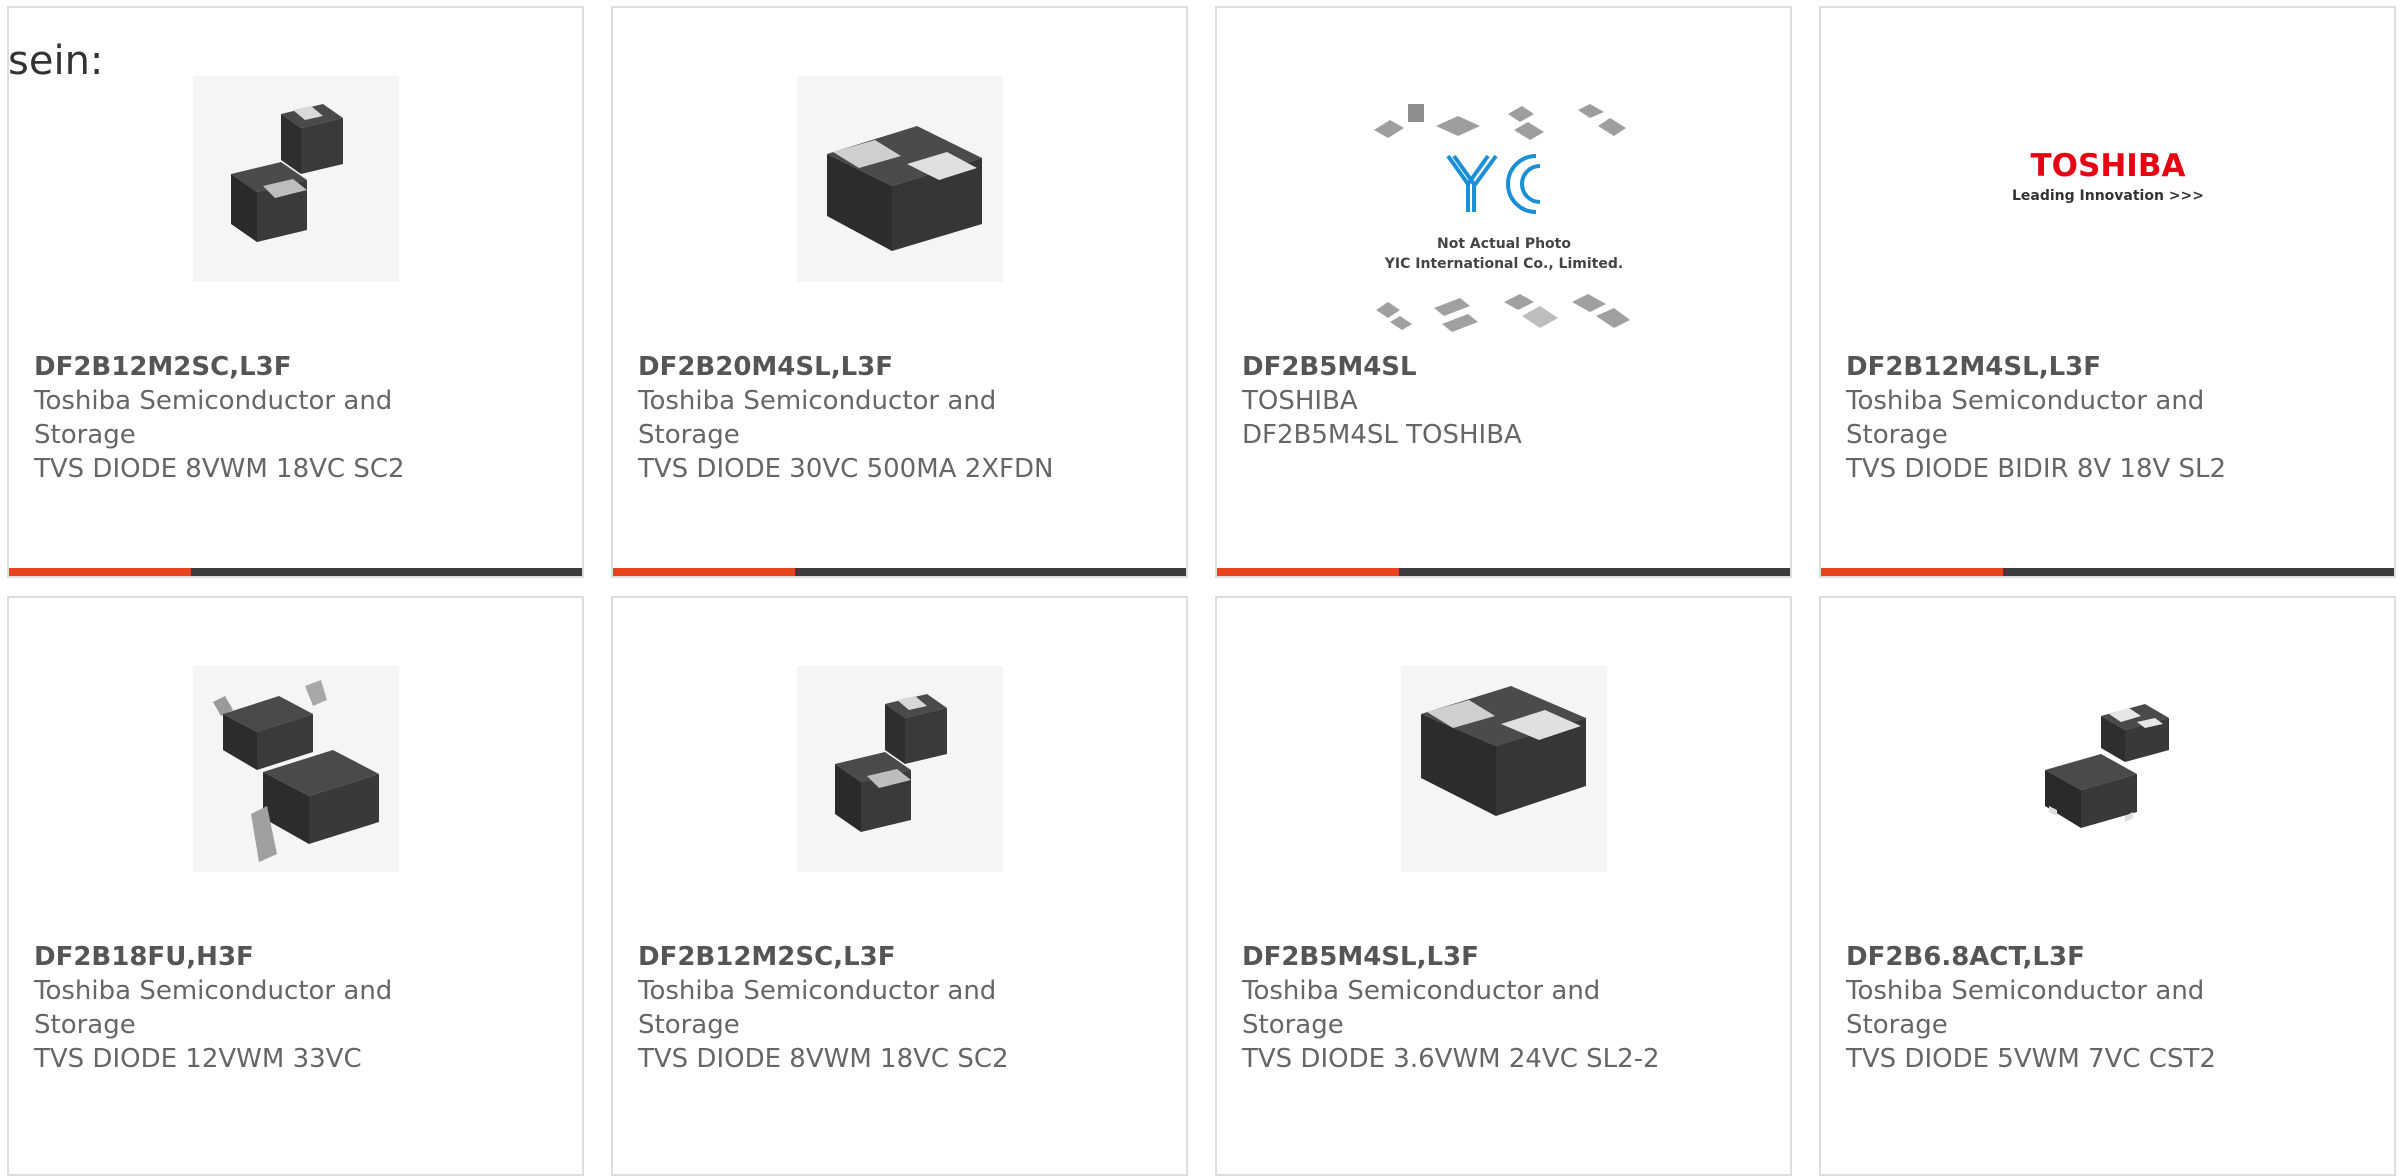 The image size is (2400, 1176). What do you see at coordinates (2056, 367) in the screenshot?
I see `part-number: DF2B12M4SL,L3F` at bounding box center [2056, 367].